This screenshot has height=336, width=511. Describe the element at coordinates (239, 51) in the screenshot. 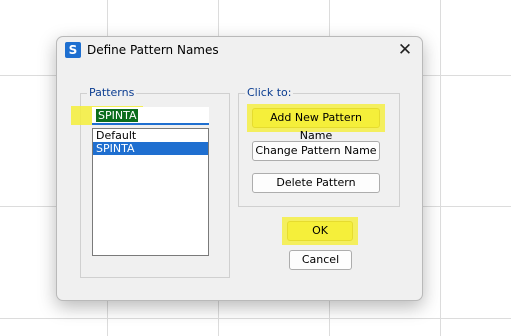

I see `title-bar: S Define Pattern Names ✕` at that location.